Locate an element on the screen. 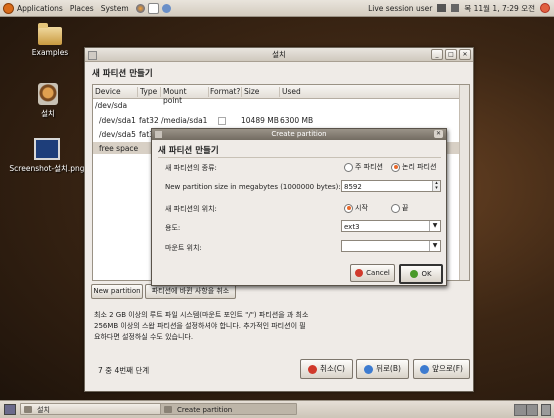 This screenshot has height=418, width=554. checkmark-icon is located at coordinates (414, 274).